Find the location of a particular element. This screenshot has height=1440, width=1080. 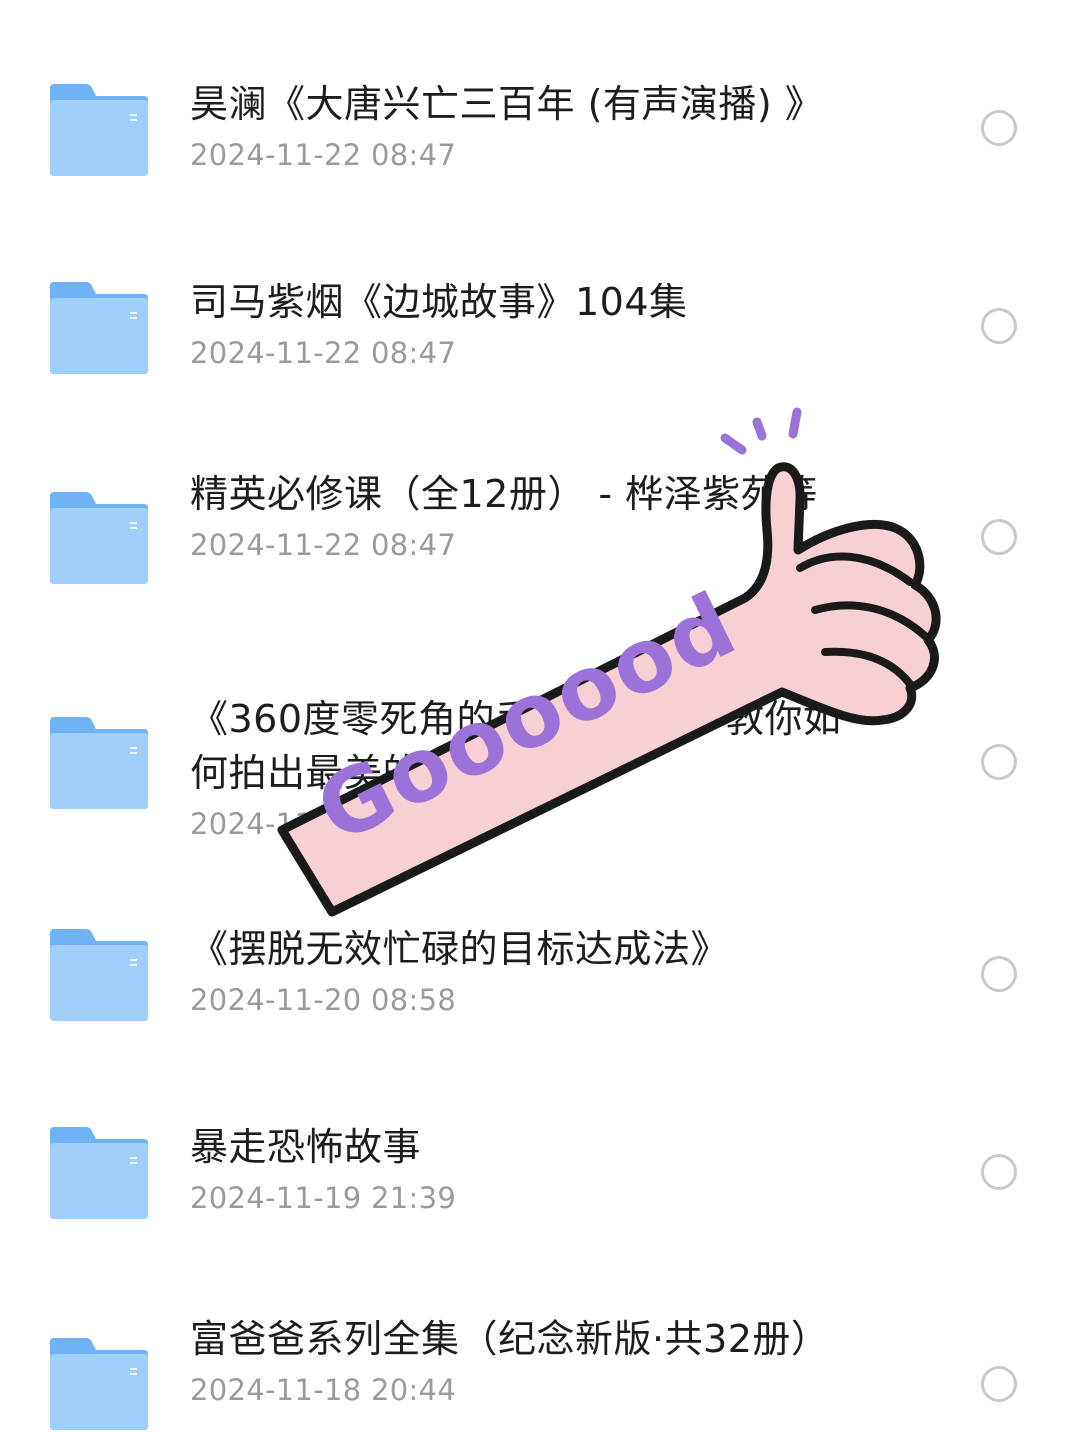

file-name: 暴走恐怖故事 is located at coordinates (306, 1147).